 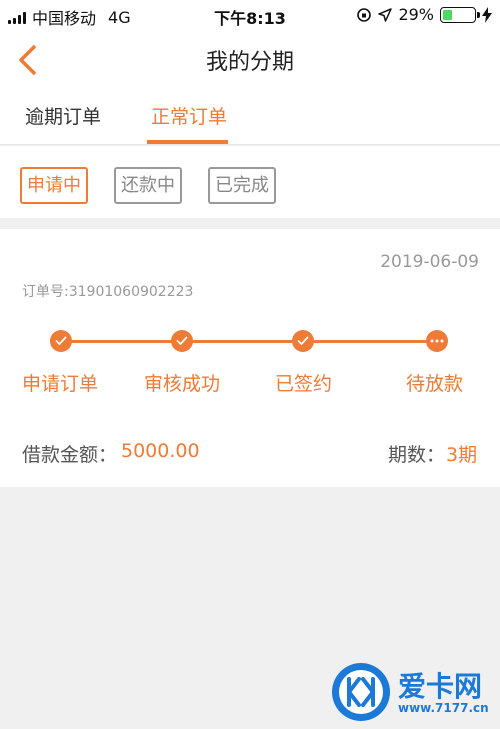 I want to click on step-2-label: 审核成功, so click(x=182, y=384).